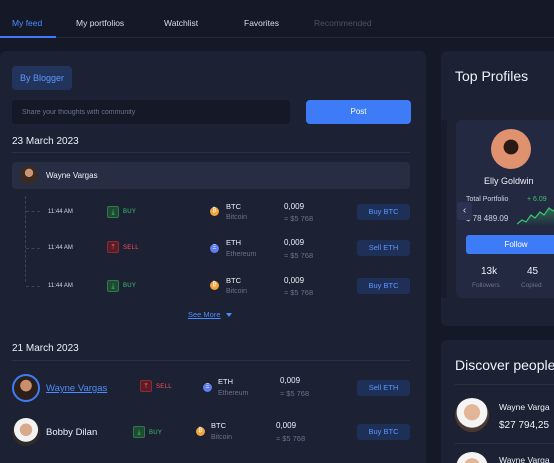 This screenshot has height=463, width=554. I want to click on copied-label: Copied, so click(531, 285).